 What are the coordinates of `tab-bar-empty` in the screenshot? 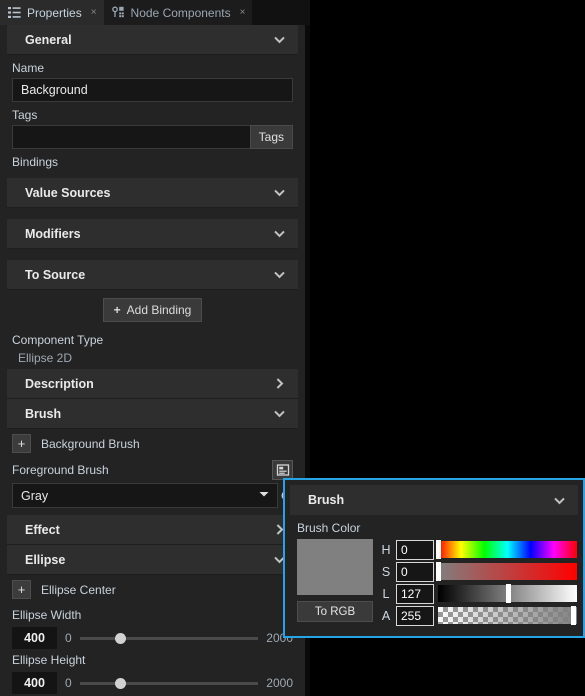 It's located at (281, 12).